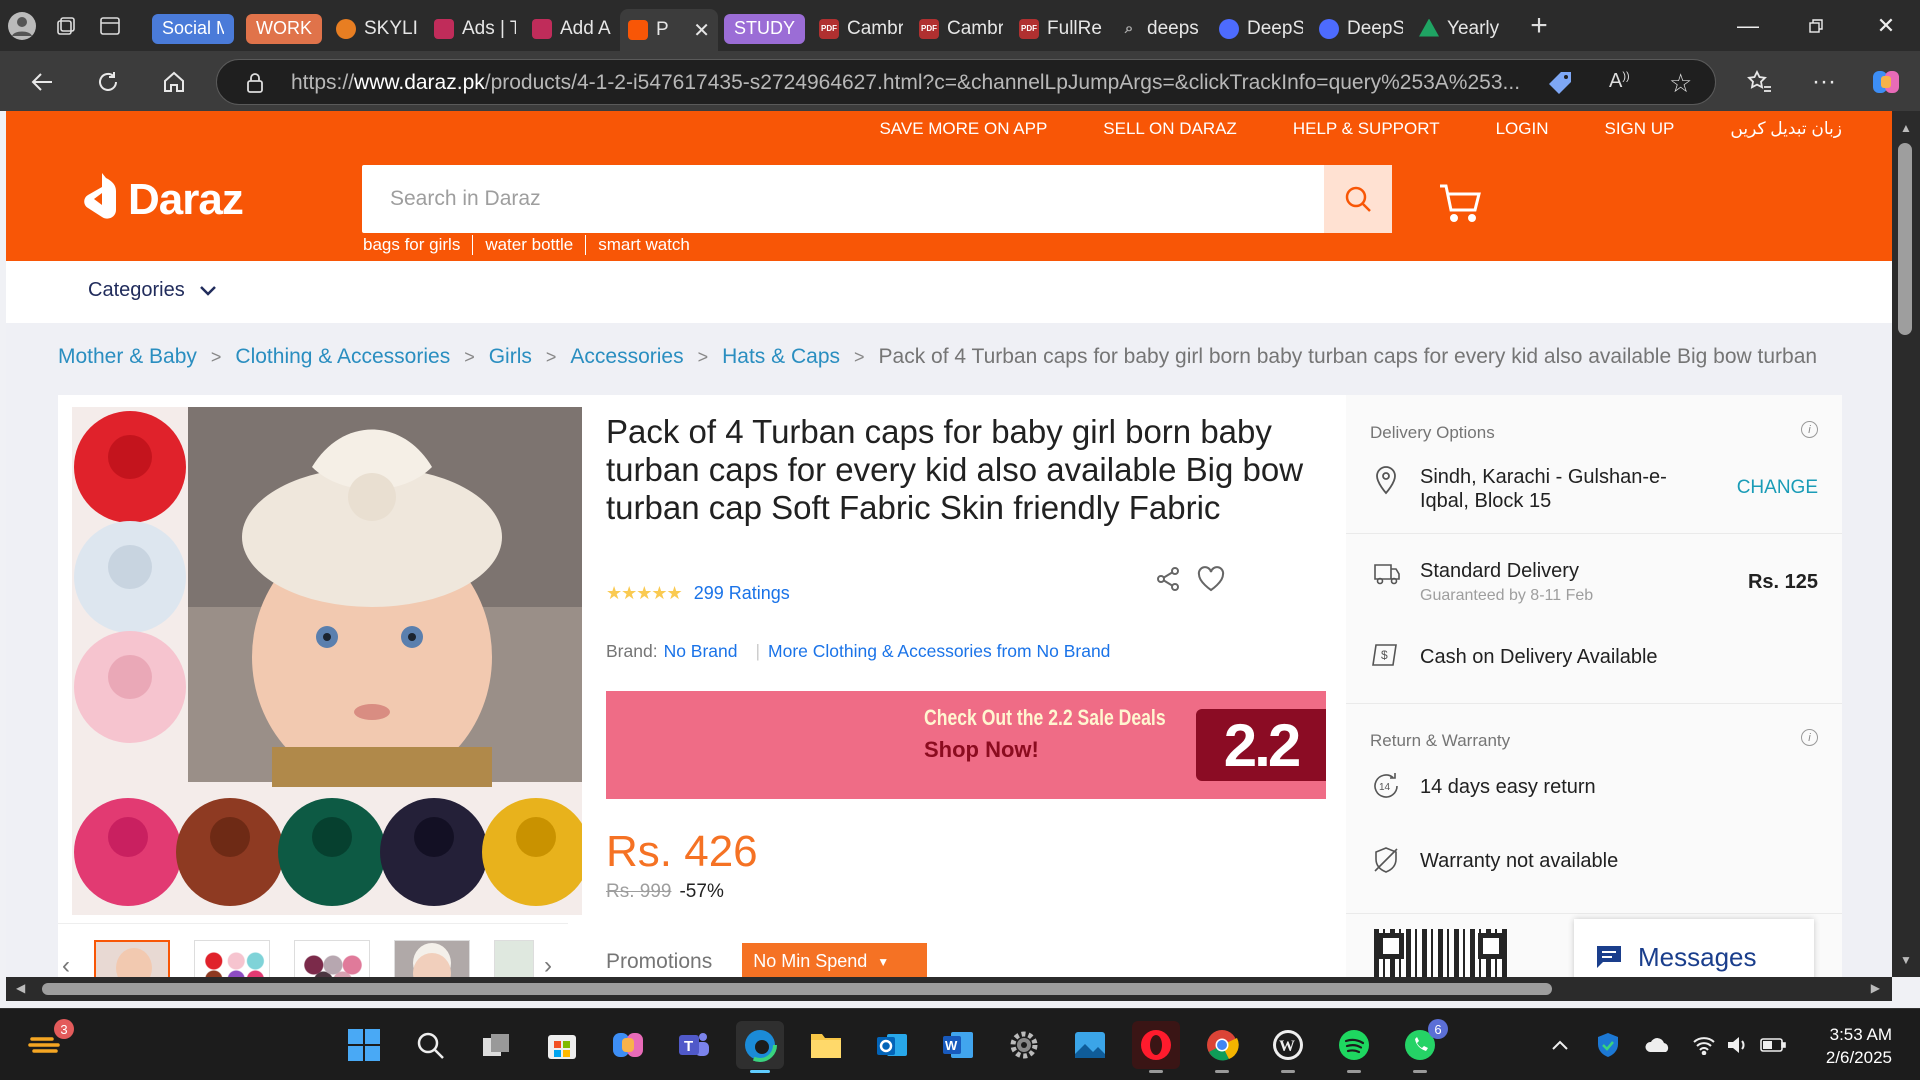 This screenshot has width=1920, height=1080. I want to click on workspaces-icon, so click(66, 25).